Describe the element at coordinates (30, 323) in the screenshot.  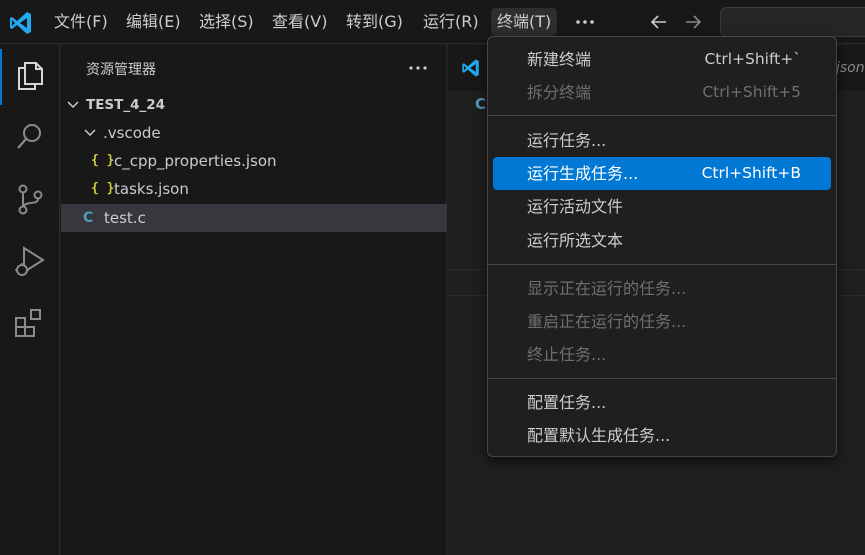
I see `extensions-icon` at that location.